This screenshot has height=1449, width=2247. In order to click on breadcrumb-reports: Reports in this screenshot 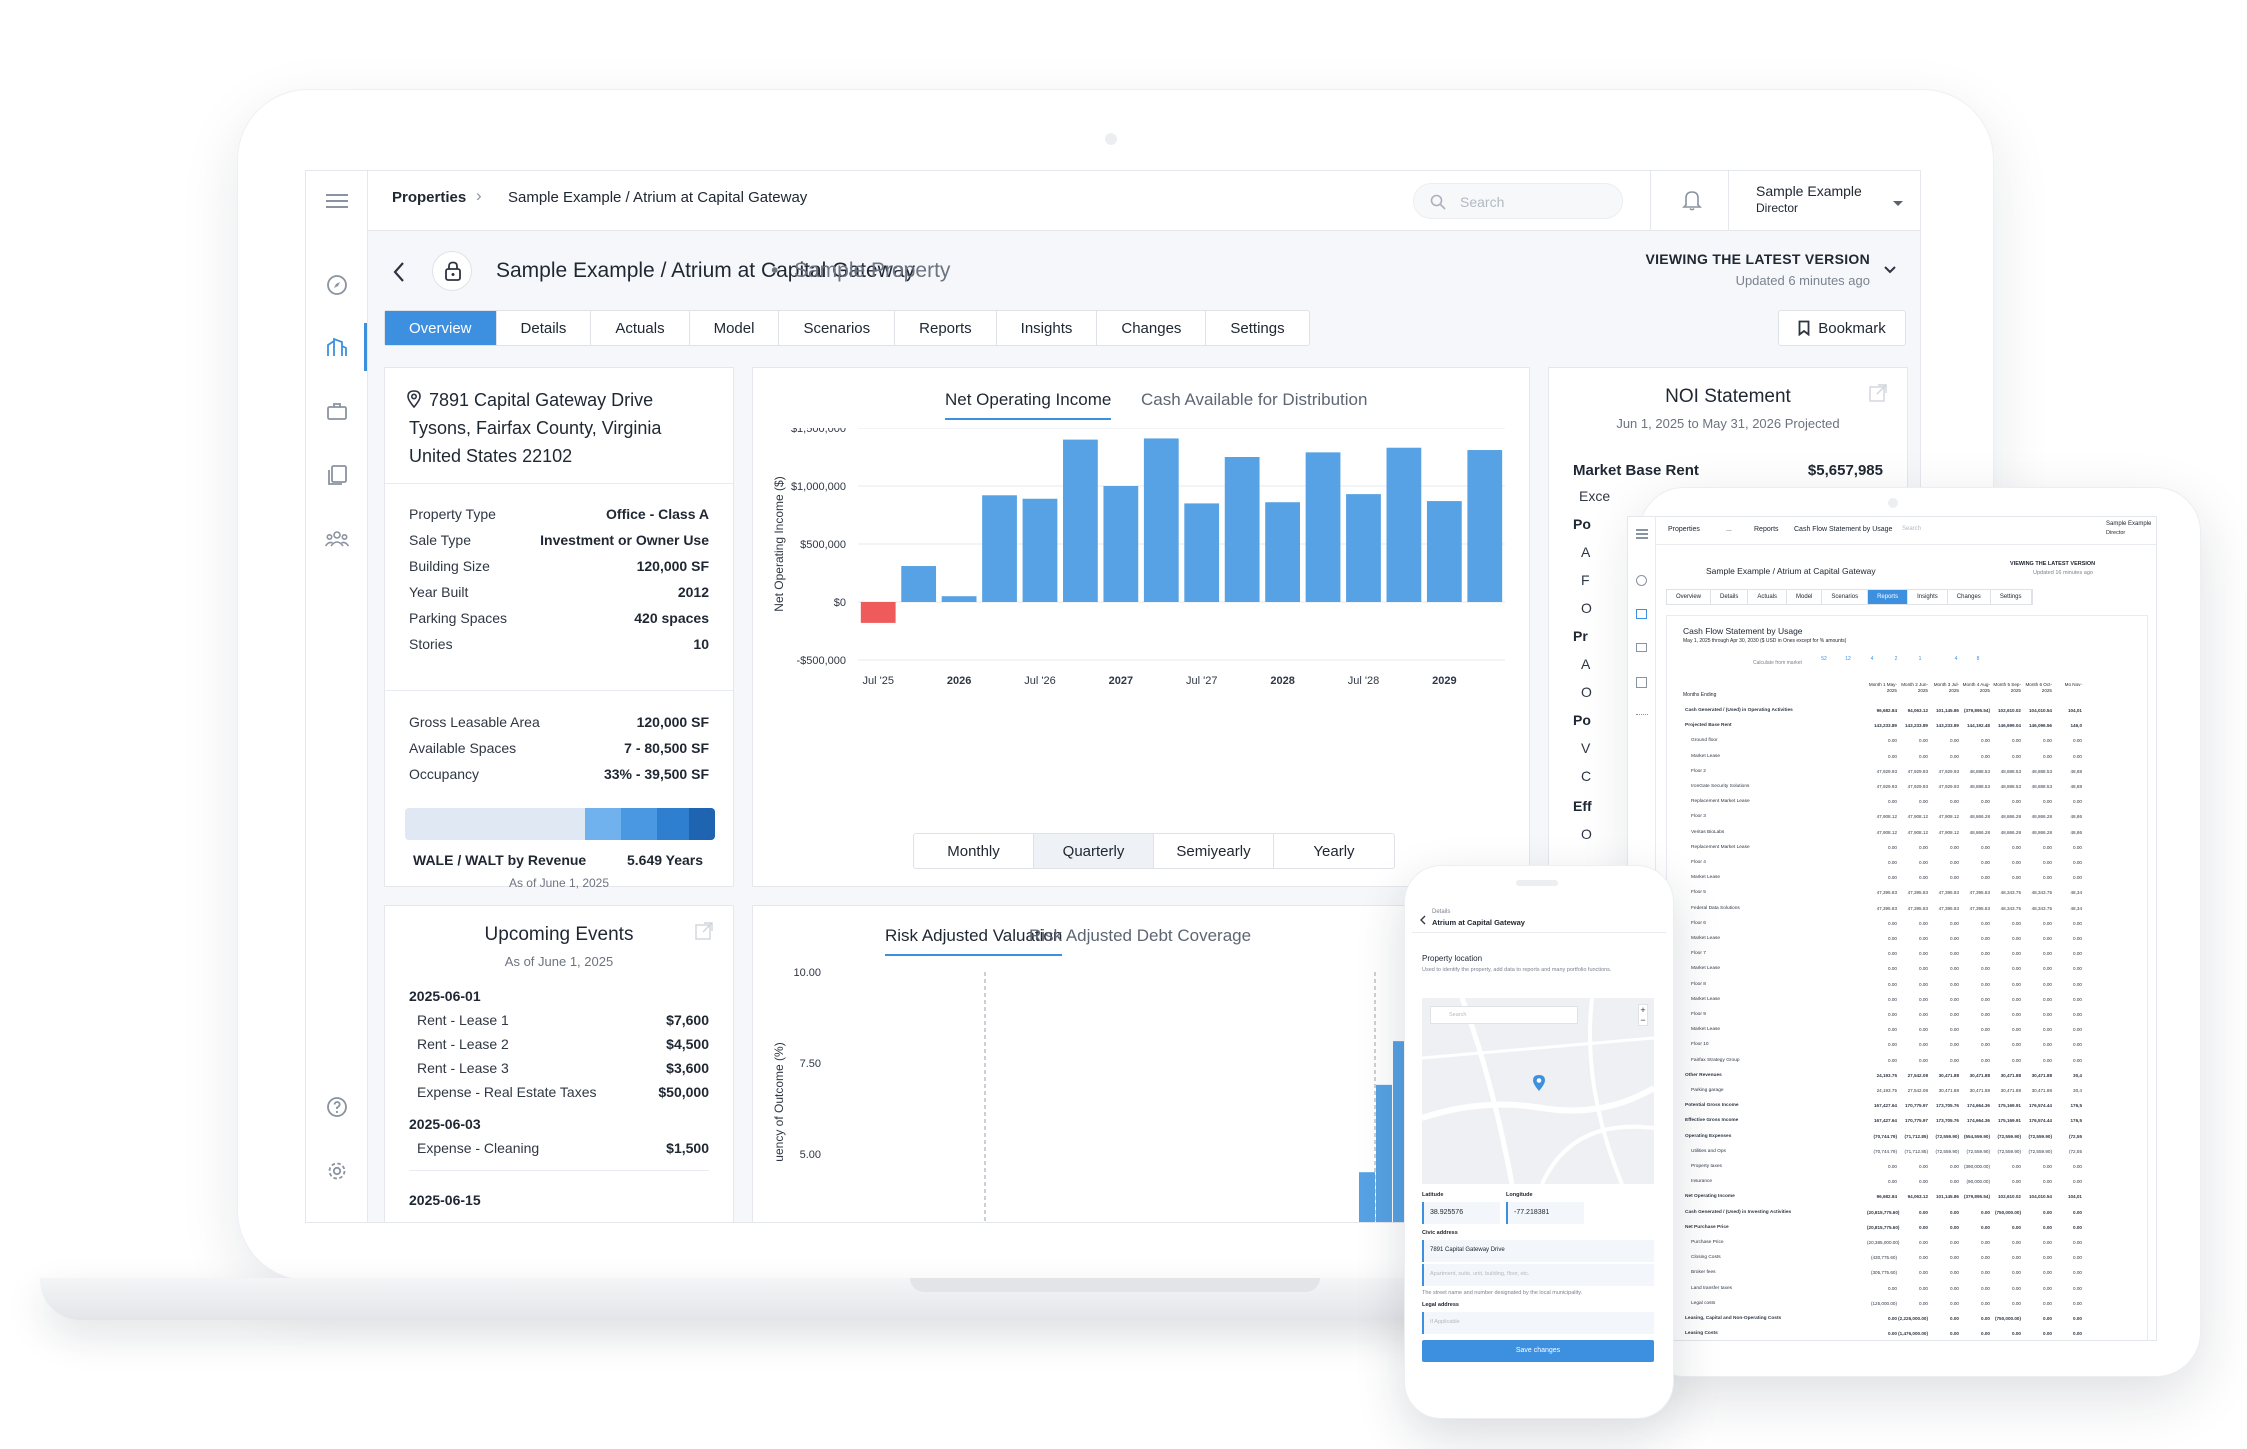, I will do `click(1766, 529)`.